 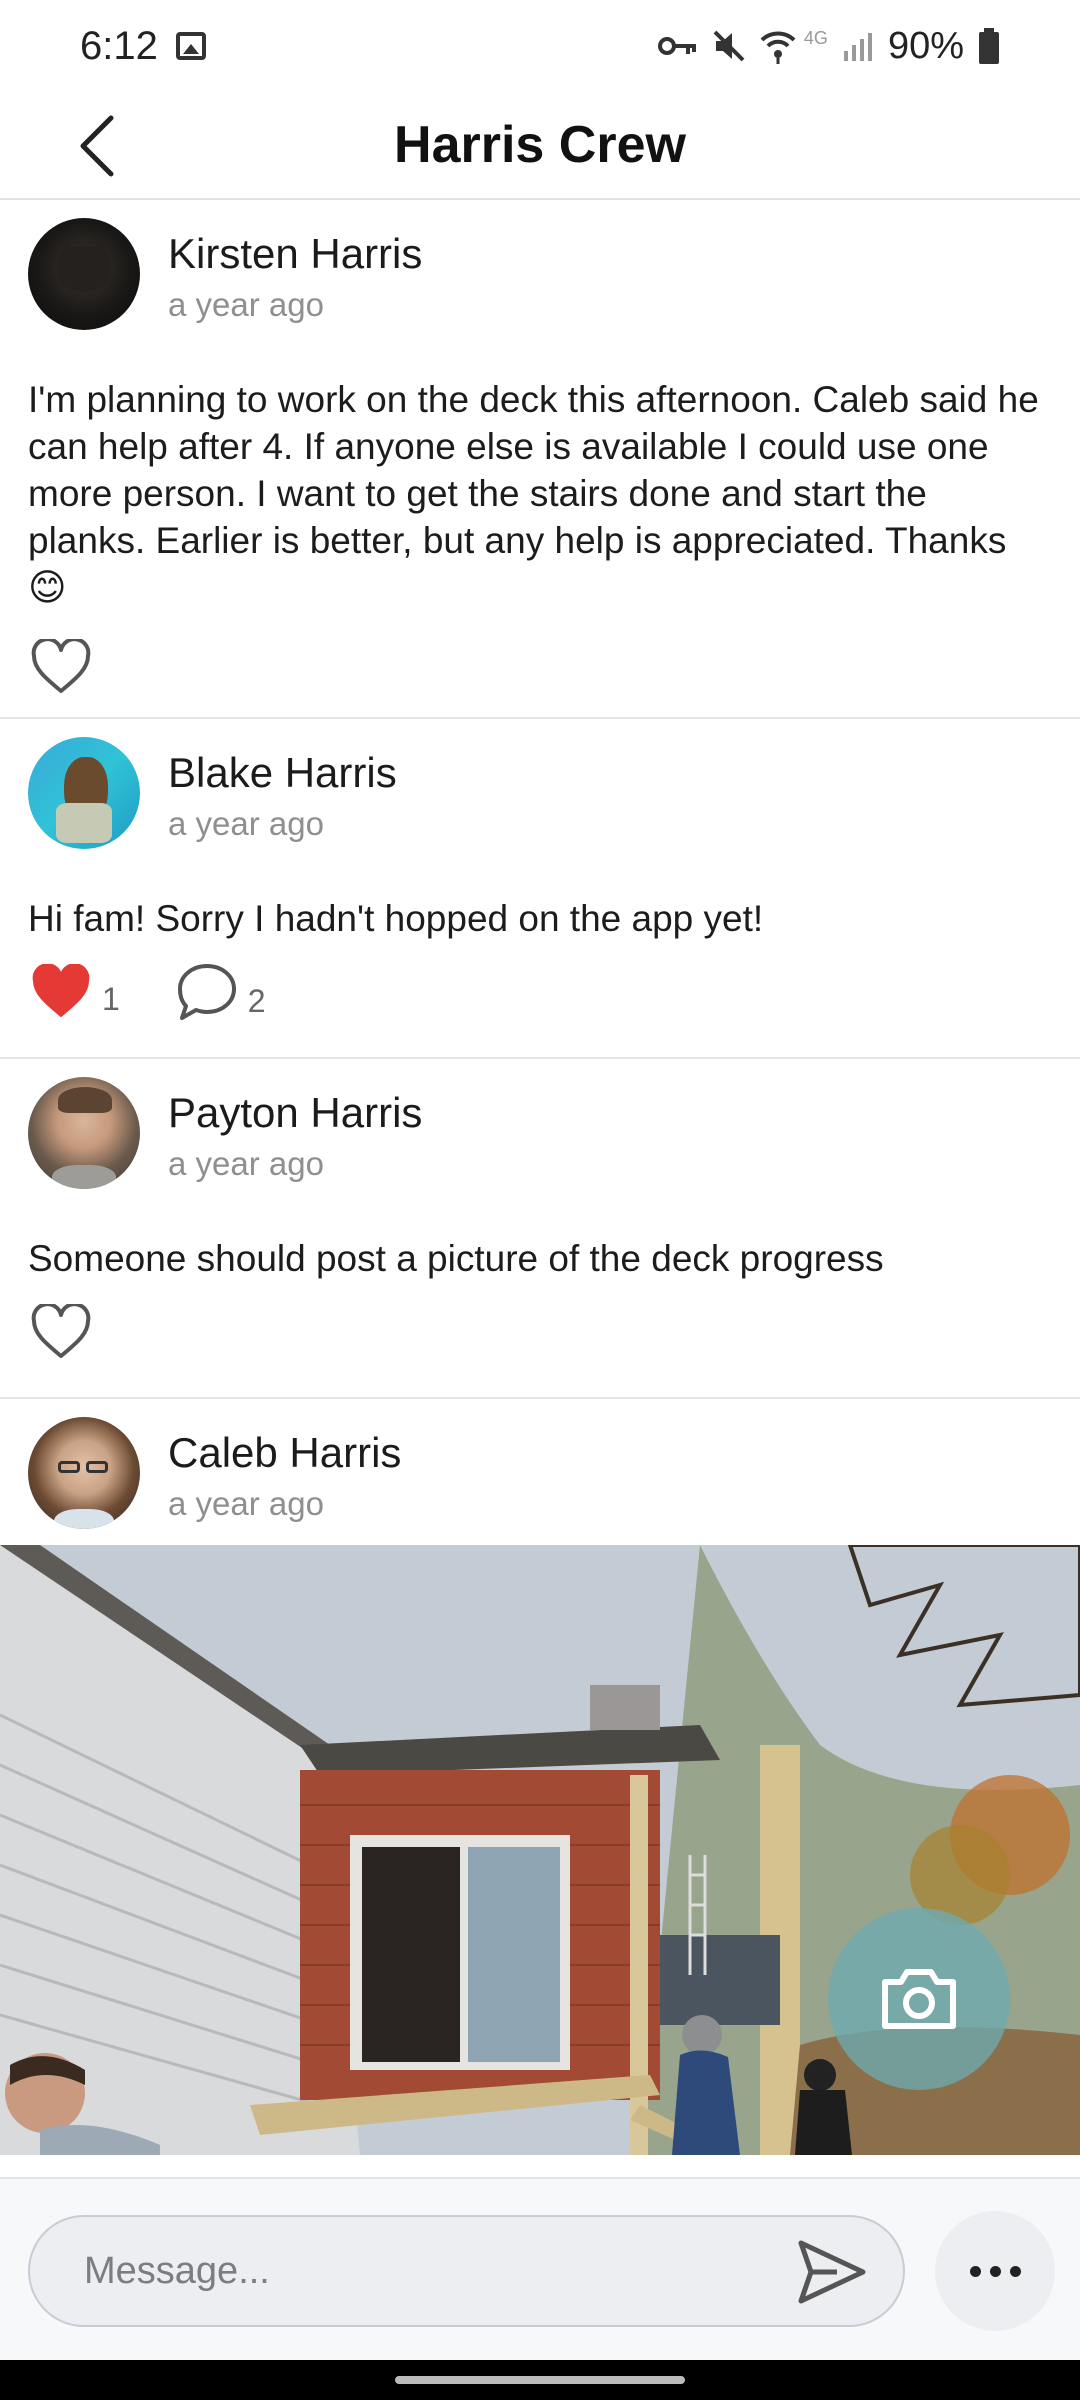 What do you see at coordinates (925, 45) in the screenshot?
I see `battery-percent: 90%` at bounding box center [925, 45].